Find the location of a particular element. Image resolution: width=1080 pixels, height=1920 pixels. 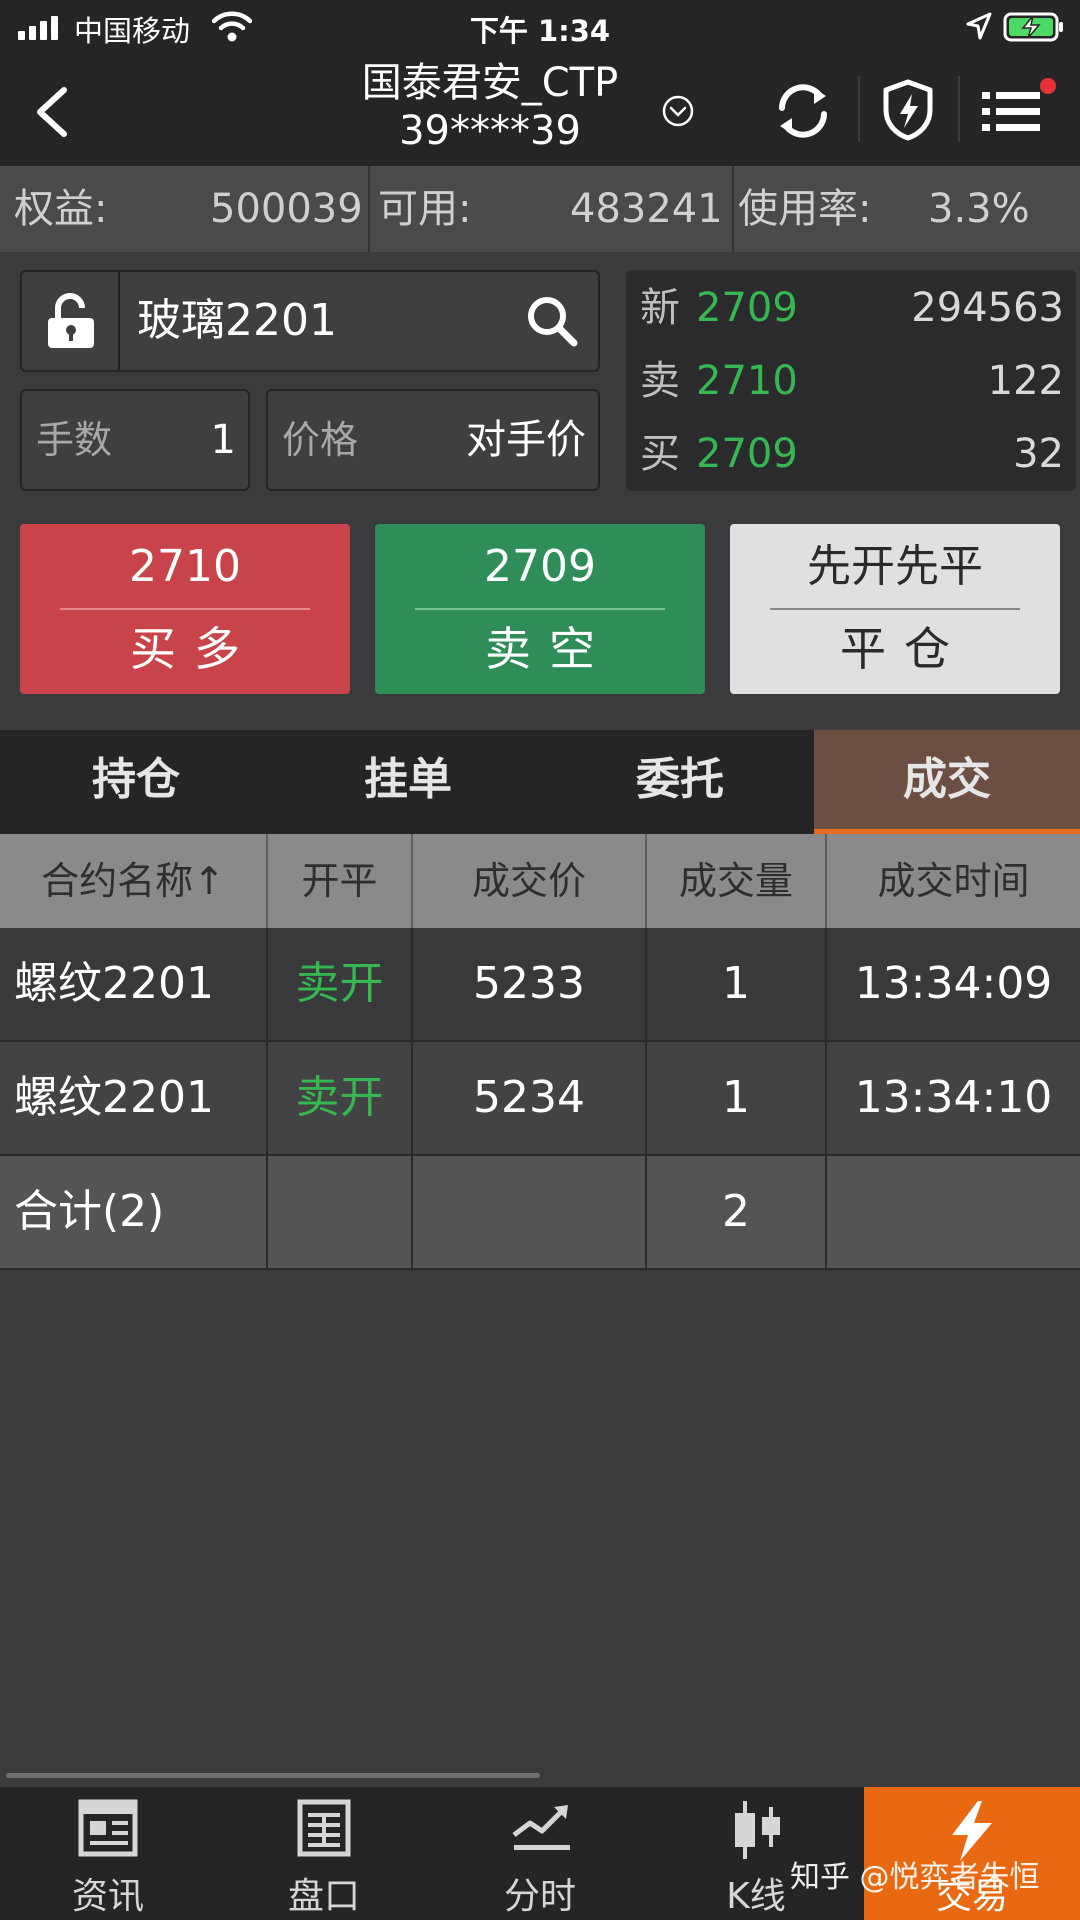

total-volume: 2 is located at coordinates (737, 1212).